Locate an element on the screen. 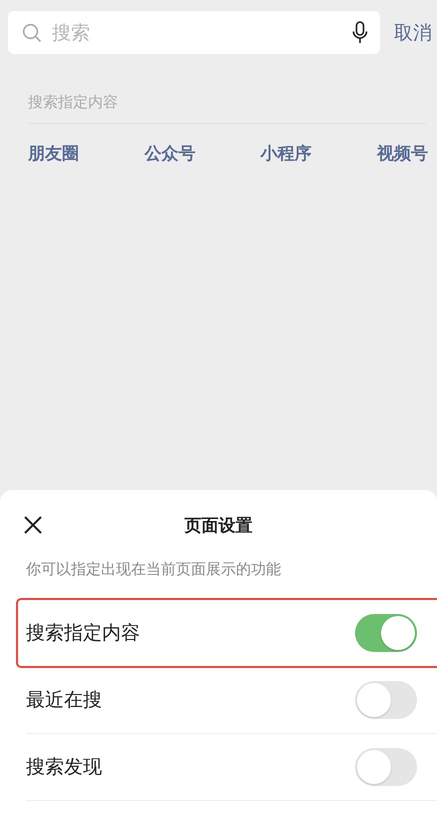  cancel-button: 取消 is located at coordinates (413, 33).